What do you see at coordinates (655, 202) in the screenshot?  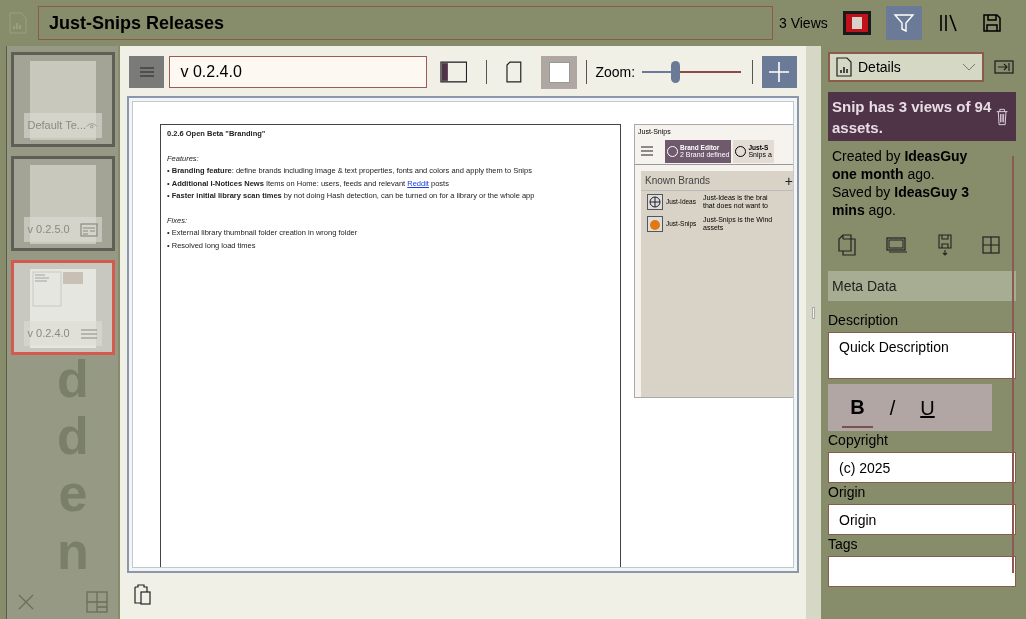 I see `globe-icon` at bounding box center [655, 202].